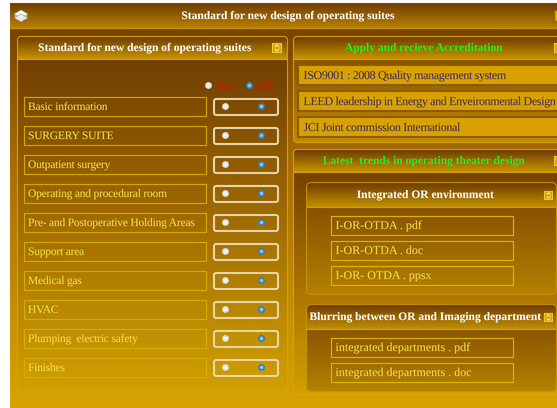 This screenshot has width=557, height=408. Describe the element at coordinates (425, 195) in the screenshot. I see `subsection-title: Integrated OR environment` at that location.